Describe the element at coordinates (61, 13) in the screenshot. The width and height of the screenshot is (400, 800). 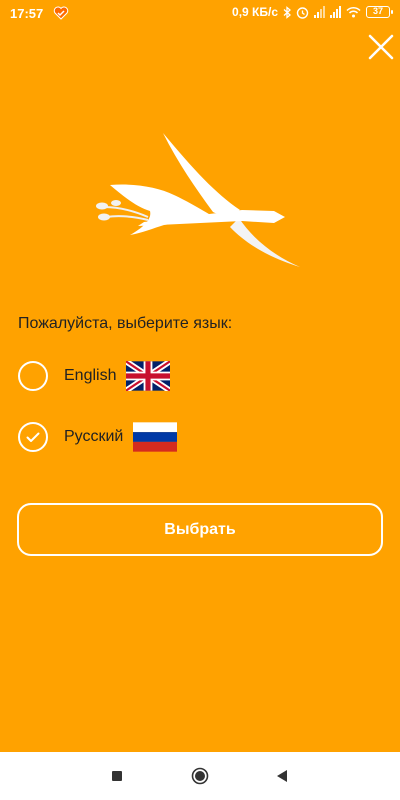
I see `heart-app-icon` at that location.